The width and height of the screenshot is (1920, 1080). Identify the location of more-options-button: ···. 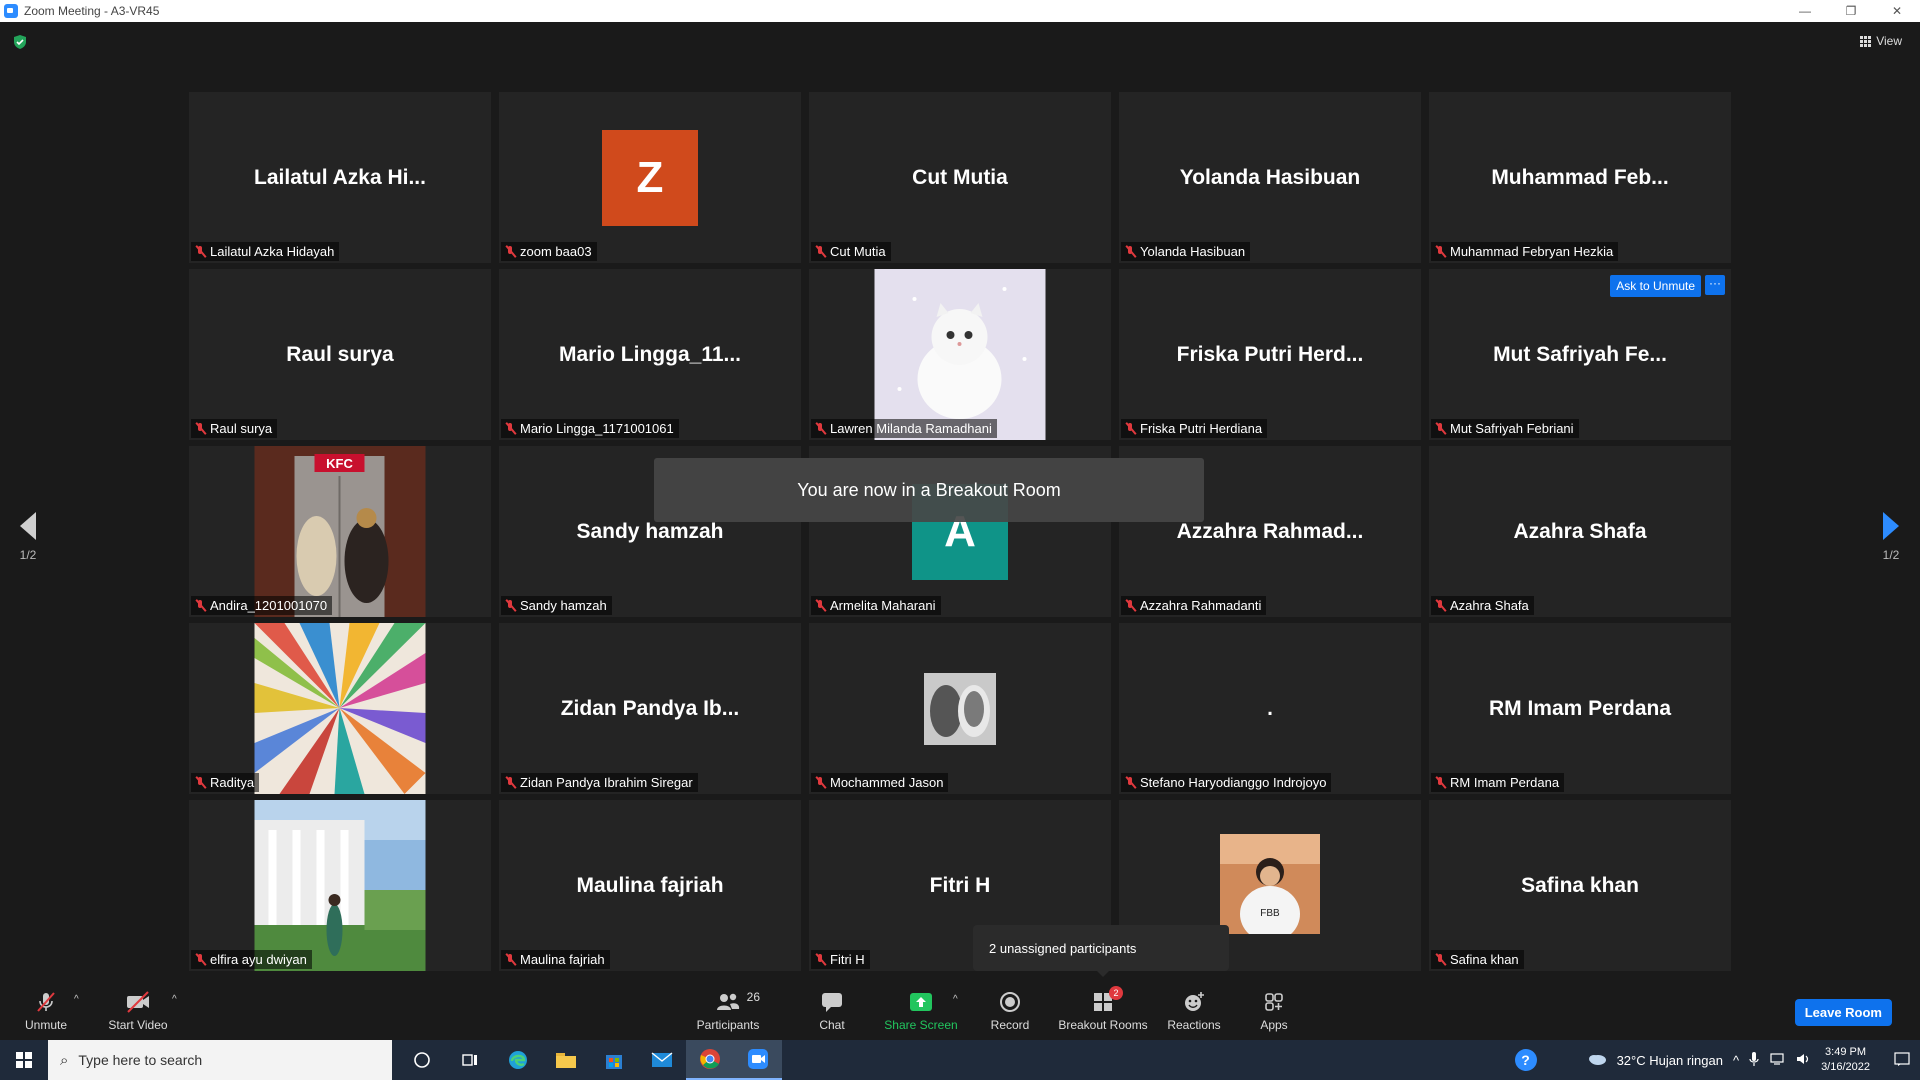
(1715, 285).